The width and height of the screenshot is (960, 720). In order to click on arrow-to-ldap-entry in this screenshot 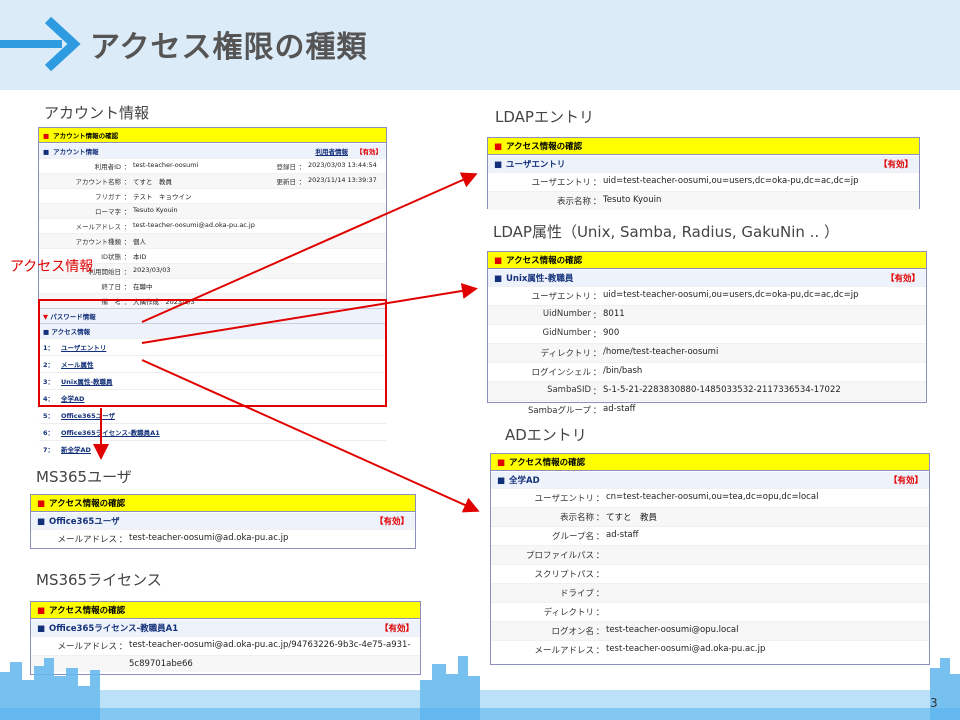, I will do `click(309, 247)`.